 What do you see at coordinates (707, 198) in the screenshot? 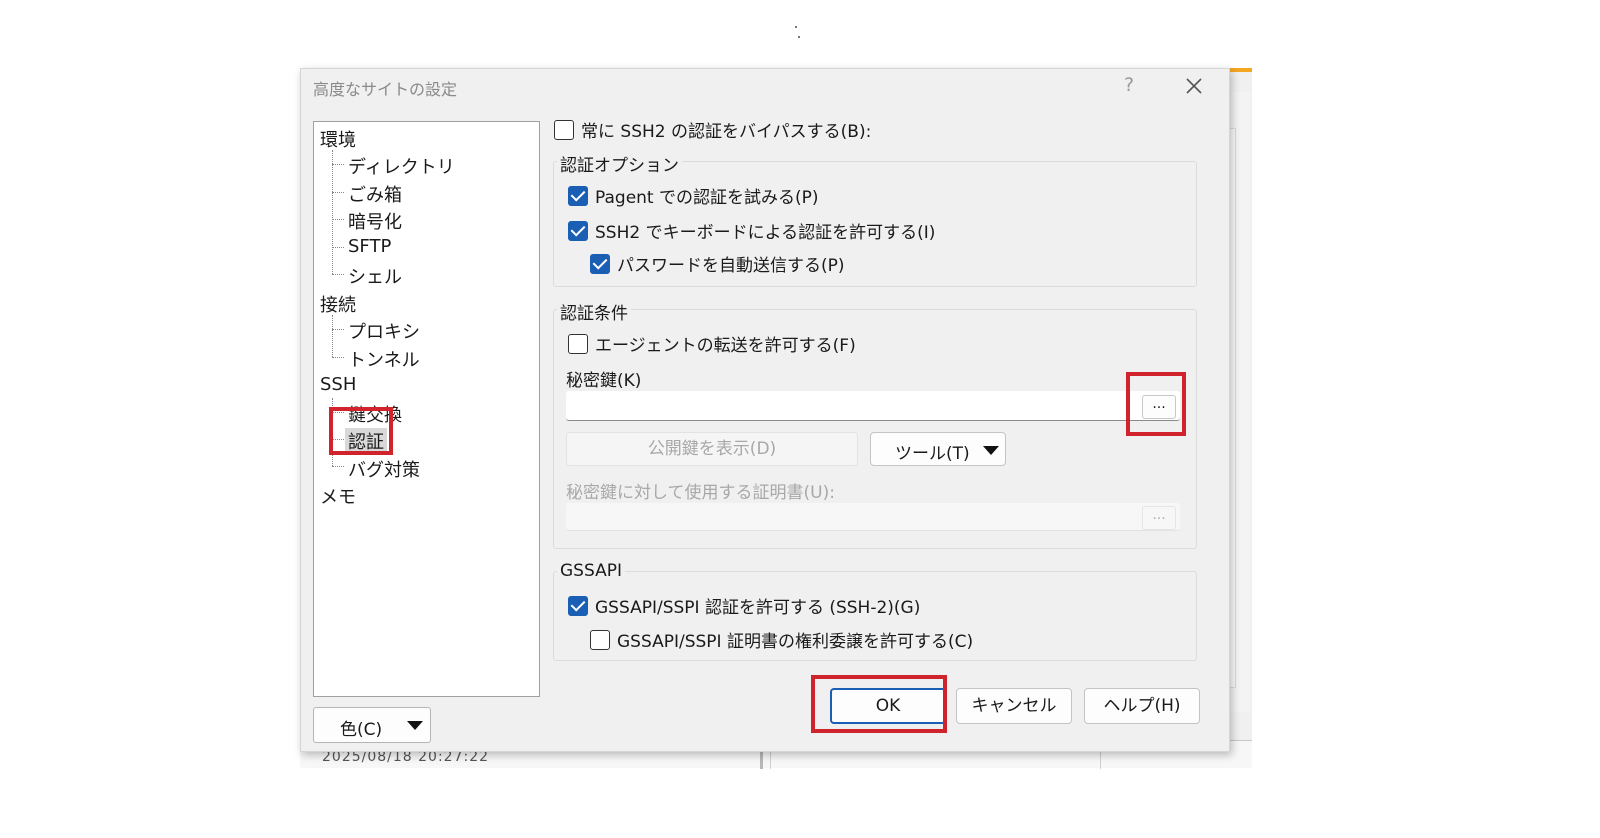
I see `checkbox-label: Pagent での認証を試みる(P)` at bounding box center [707, 198].